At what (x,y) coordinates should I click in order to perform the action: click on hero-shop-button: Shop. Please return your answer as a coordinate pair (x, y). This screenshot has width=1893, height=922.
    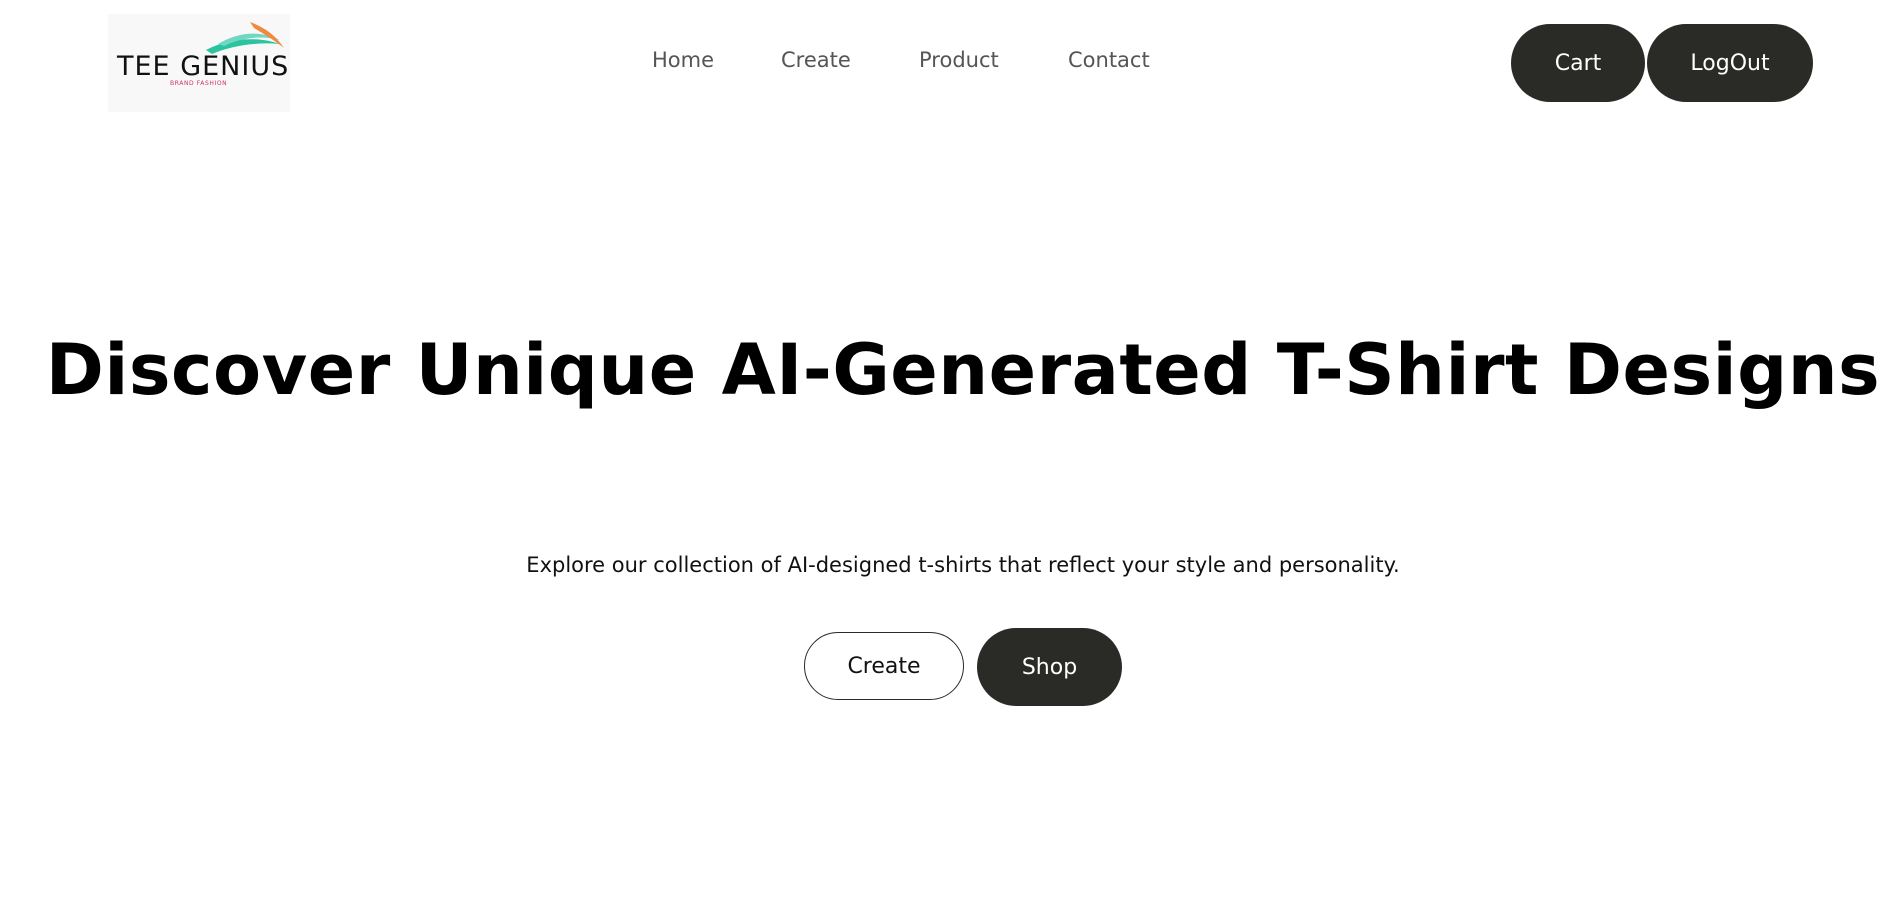
    Looking at the image, I should click on (1049, 667).